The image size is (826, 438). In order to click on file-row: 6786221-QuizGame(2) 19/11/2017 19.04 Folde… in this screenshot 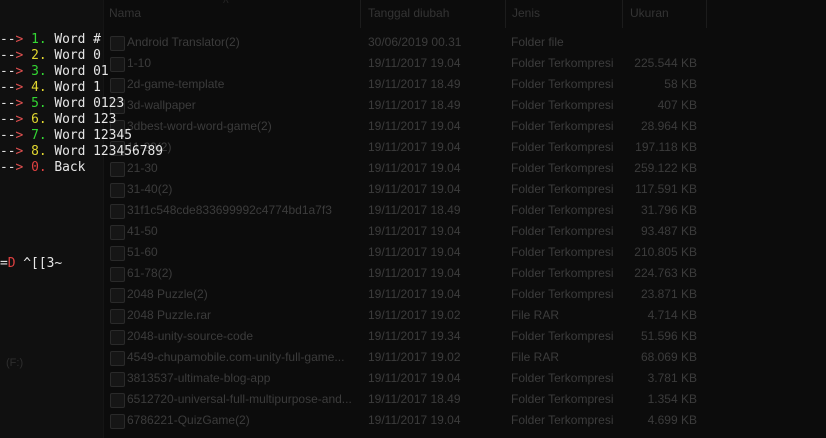, I will do `click(465, 420)`.